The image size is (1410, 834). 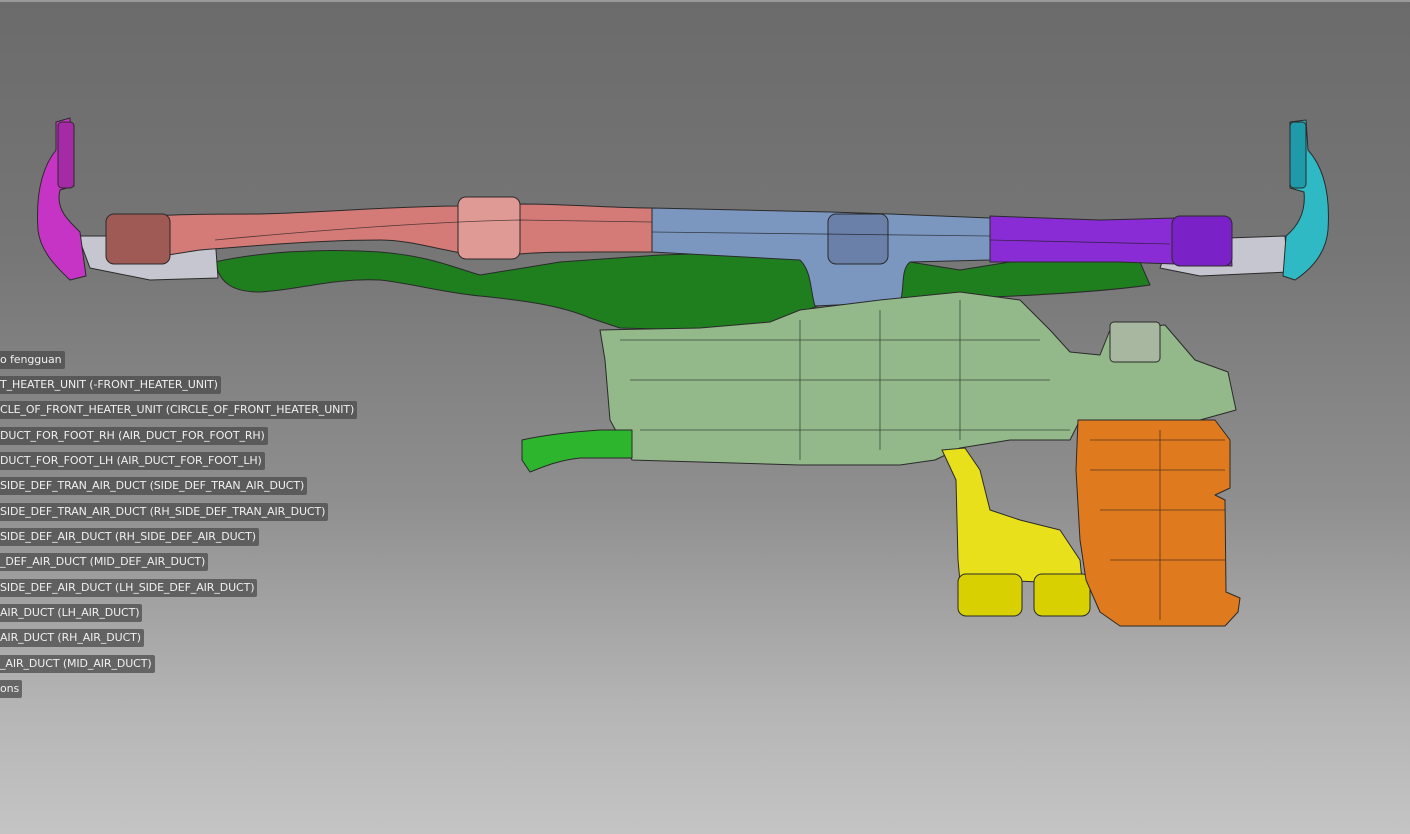 What do you see at coordinates (1202, 241) in the screenshot?
I see `rh-air-vent` at bounding box center [1202, 241].